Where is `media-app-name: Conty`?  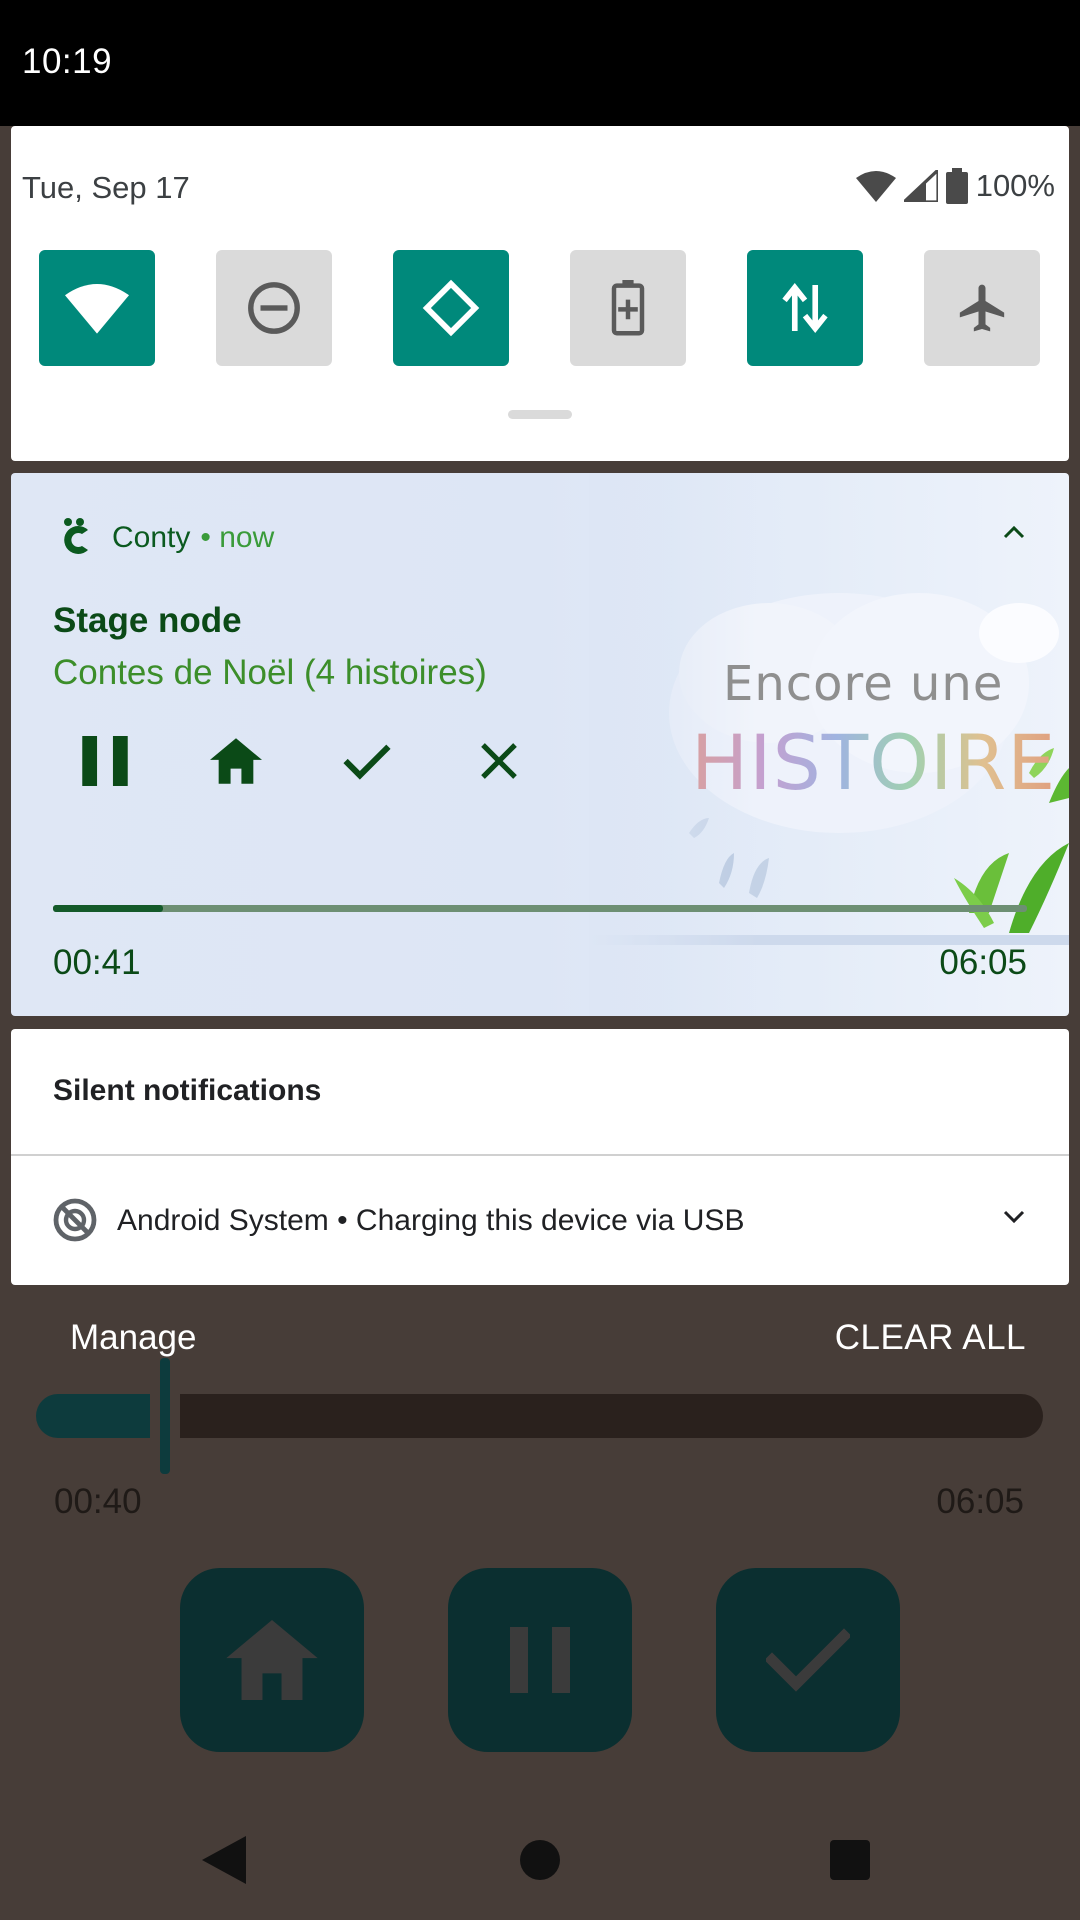 media-app-name: Conty is located at coordinates (151, 537).